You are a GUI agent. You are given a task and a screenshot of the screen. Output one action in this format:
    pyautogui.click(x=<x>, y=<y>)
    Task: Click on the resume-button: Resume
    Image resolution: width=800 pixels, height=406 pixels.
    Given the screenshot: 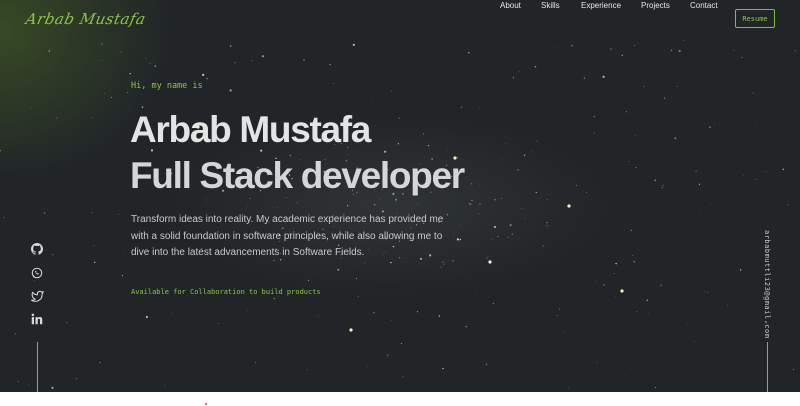 What is the action you would take?
    pyautogui.click(x=755, y=18)
    